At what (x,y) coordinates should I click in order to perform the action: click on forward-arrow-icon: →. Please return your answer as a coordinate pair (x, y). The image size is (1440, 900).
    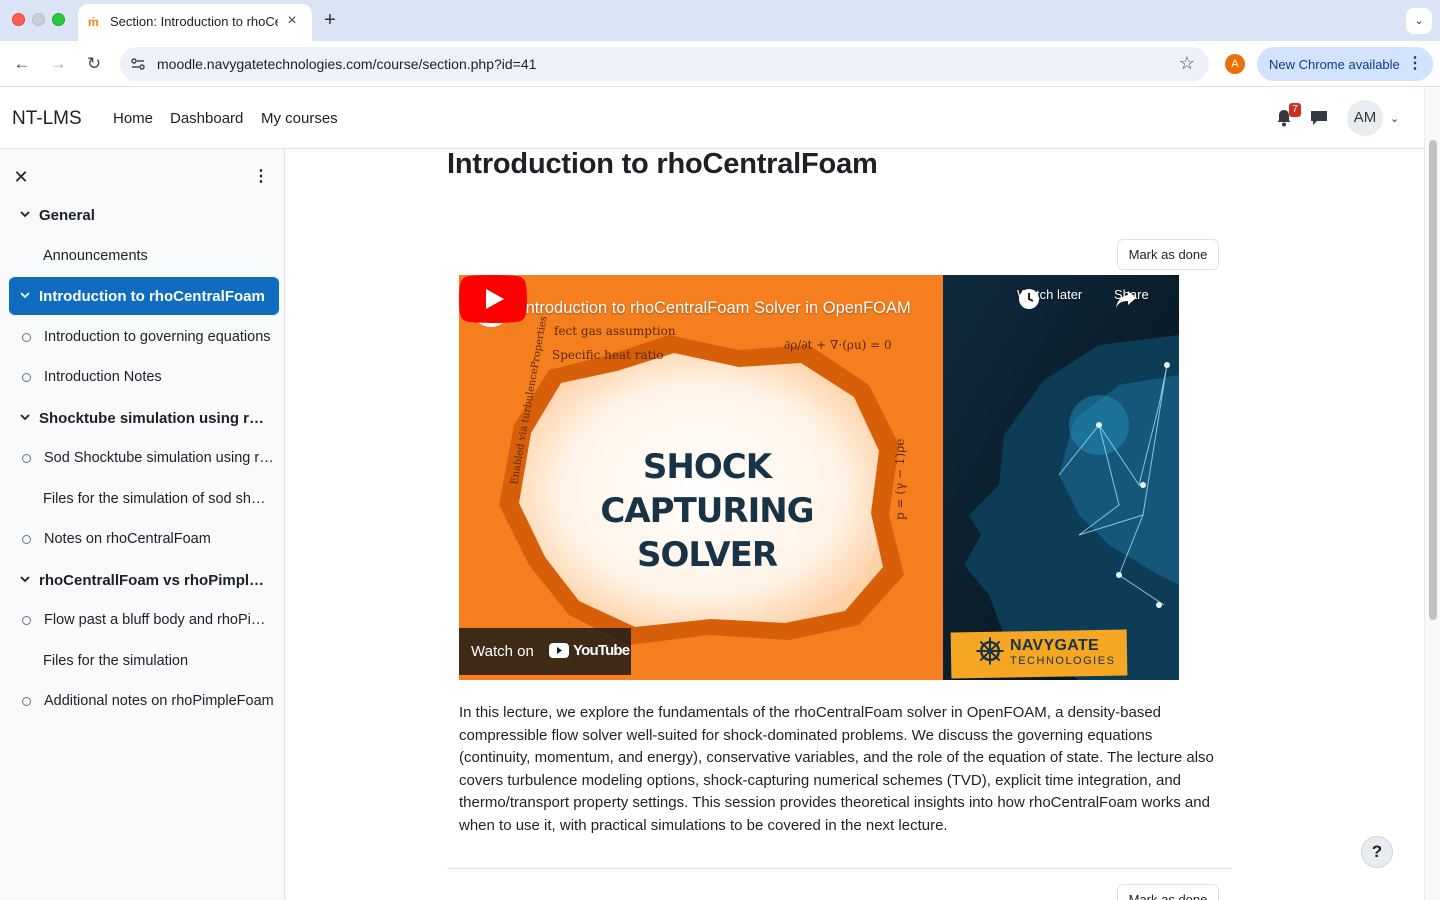
    Looking at the image, I should click on (58, 64).